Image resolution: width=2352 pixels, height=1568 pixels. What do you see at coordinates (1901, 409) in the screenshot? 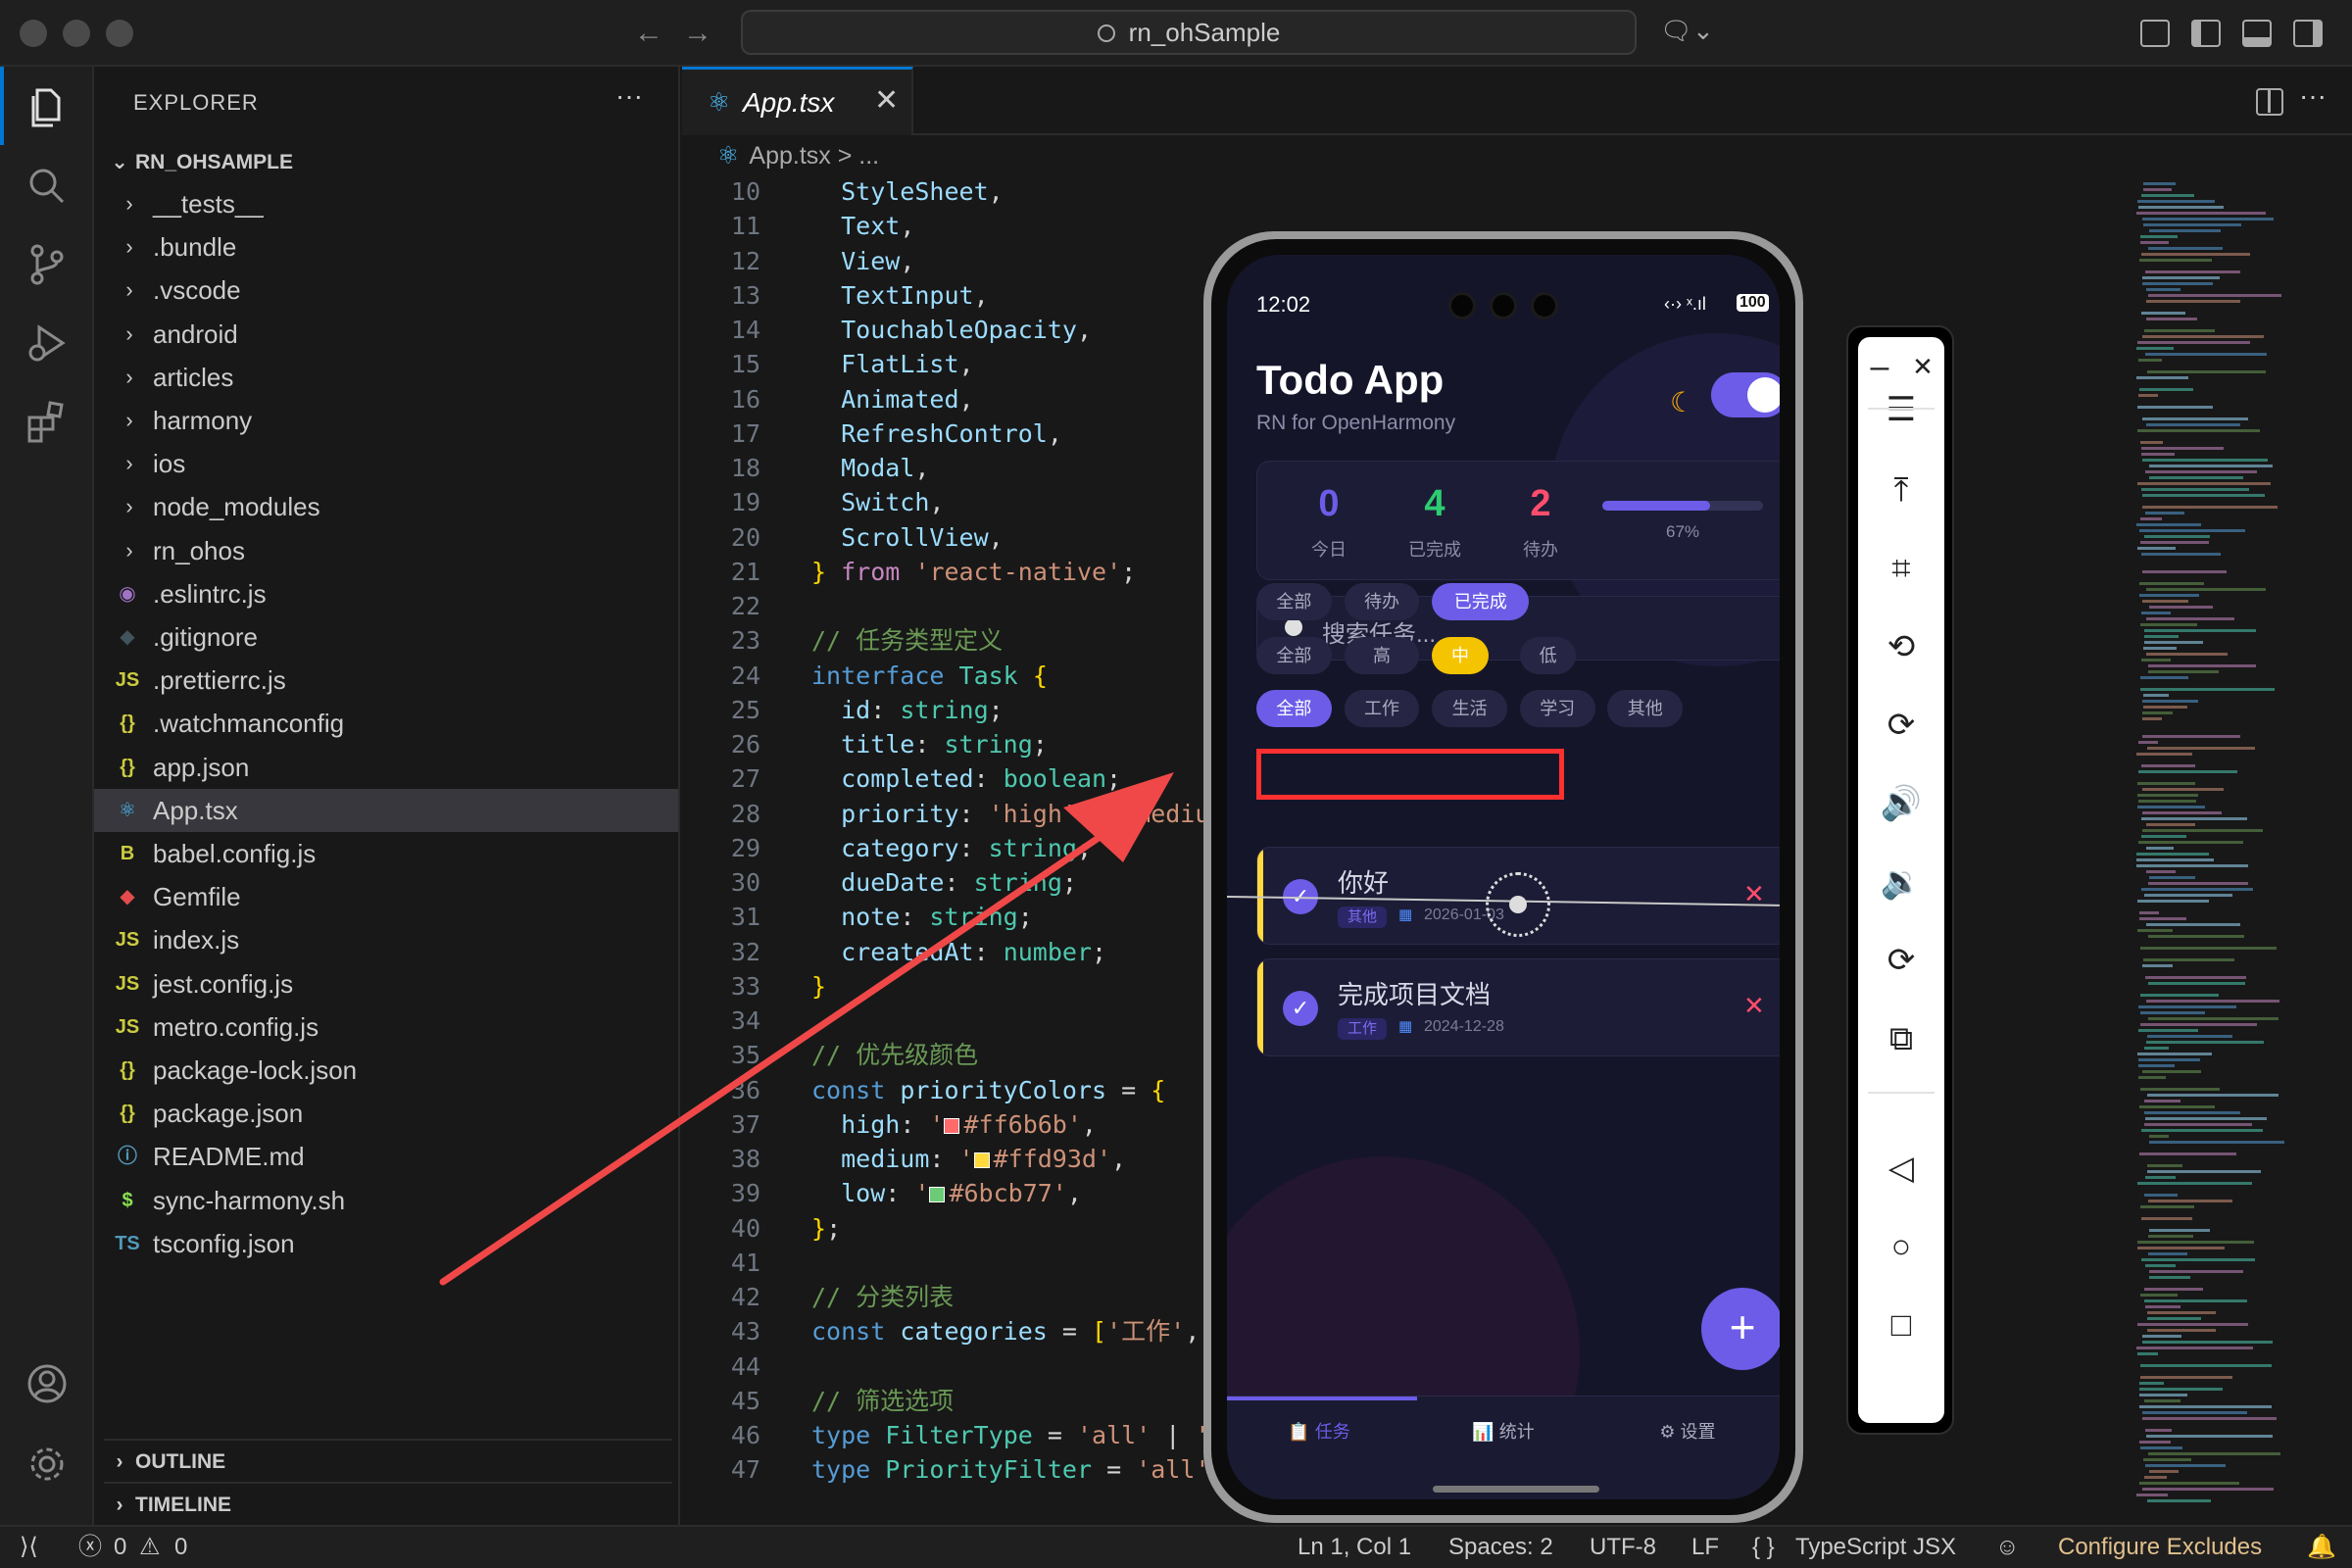
I see `menu-icon: ☰` at bounding box center [1901, 409].